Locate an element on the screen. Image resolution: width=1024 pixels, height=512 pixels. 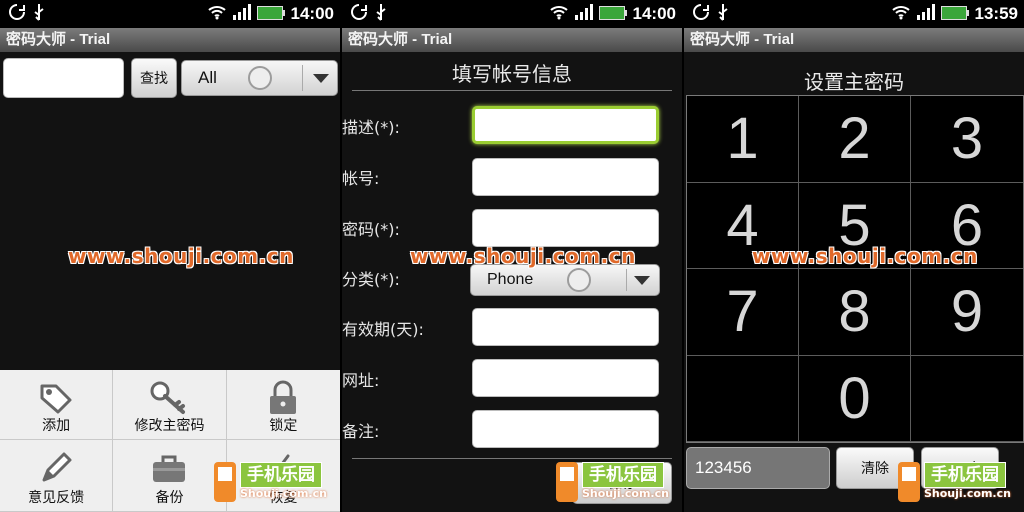
key-blank-right is located at coordinates (967, 399).